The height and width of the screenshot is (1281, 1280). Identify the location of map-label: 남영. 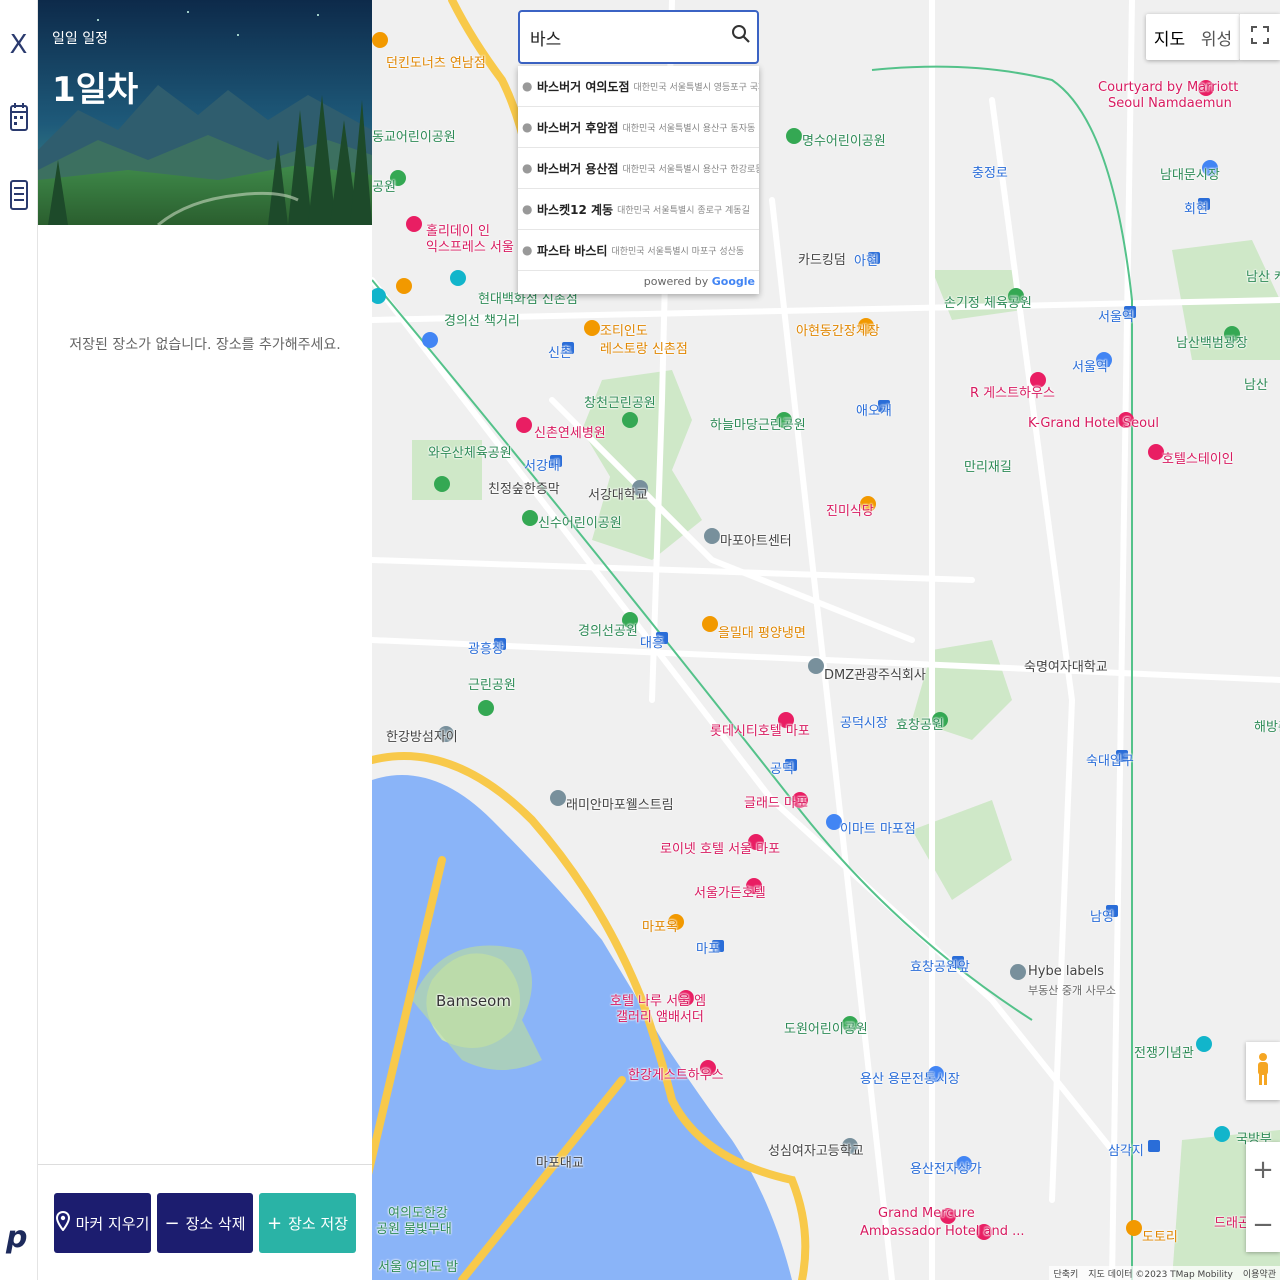
(1102, 915).